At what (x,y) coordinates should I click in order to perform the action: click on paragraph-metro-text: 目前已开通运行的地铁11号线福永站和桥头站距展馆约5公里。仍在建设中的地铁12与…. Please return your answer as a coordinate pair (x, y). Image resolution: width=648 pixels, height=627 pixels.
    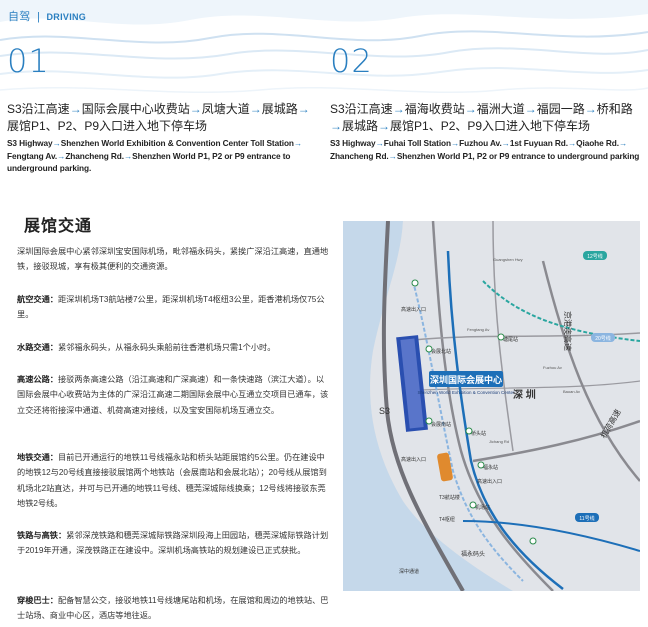
    Looking at the image, I should click on (172, 481).